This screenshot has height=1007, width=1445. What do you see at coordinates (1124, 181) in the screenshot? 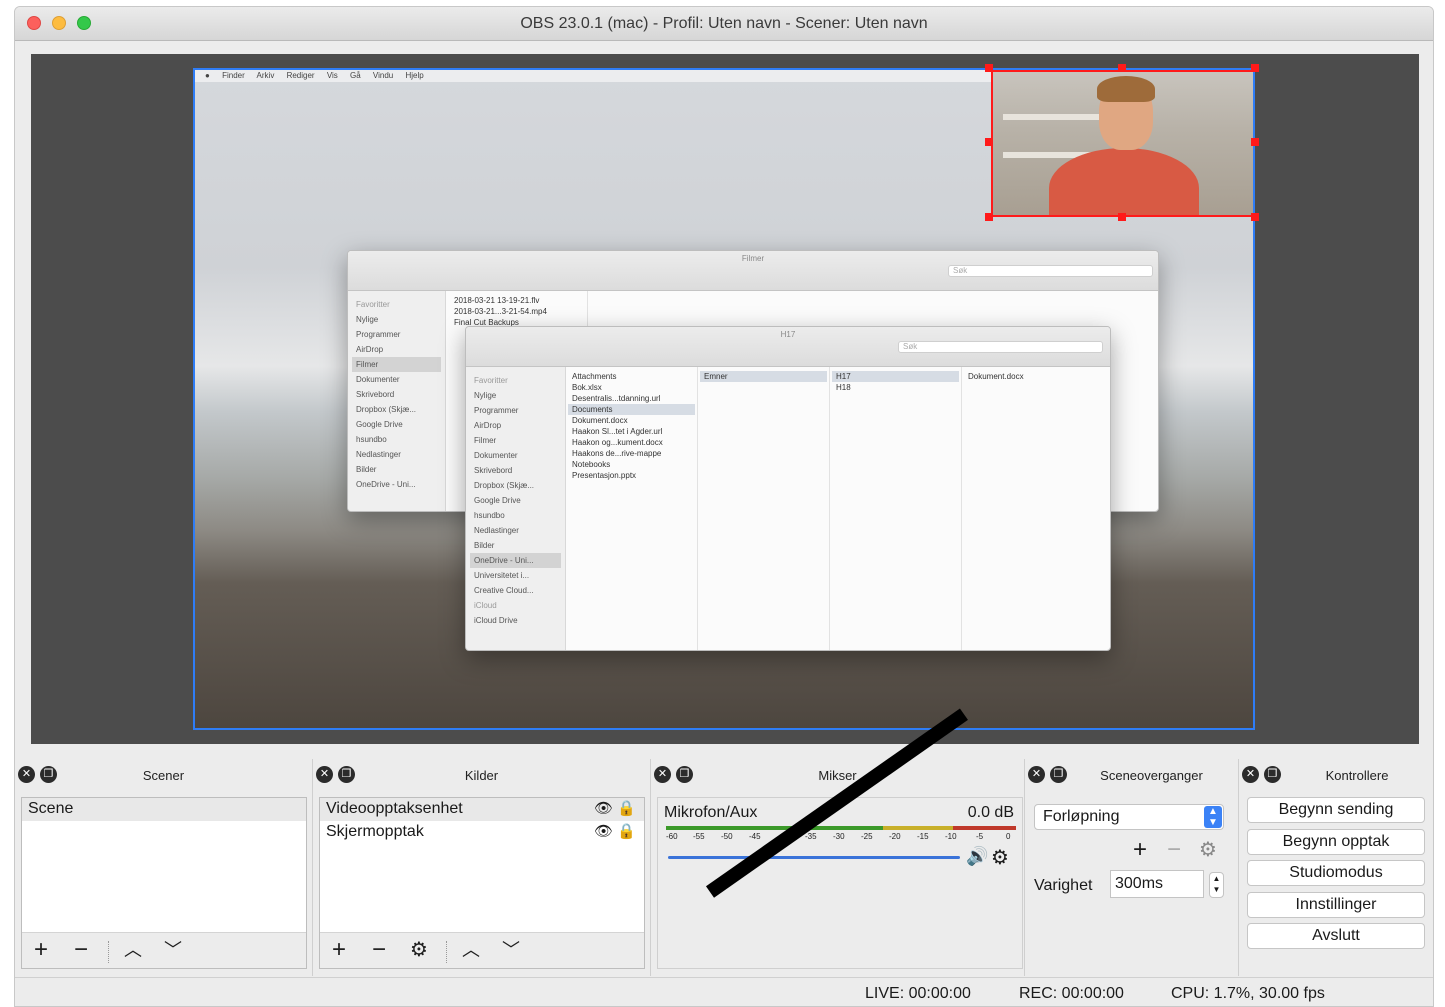
I see `person-body` at bounding box center [1124, 181].